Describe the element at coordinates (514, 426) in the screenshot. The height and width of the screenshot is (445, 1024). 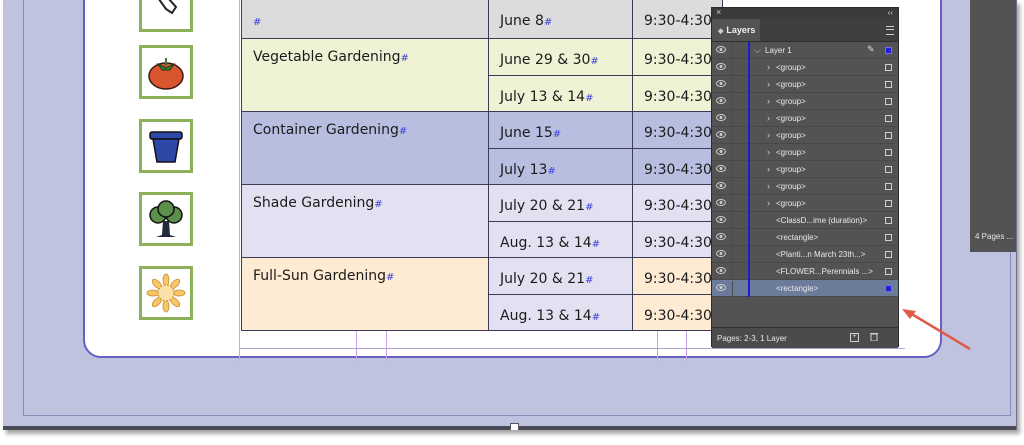
I see `resize-handle` at that location.